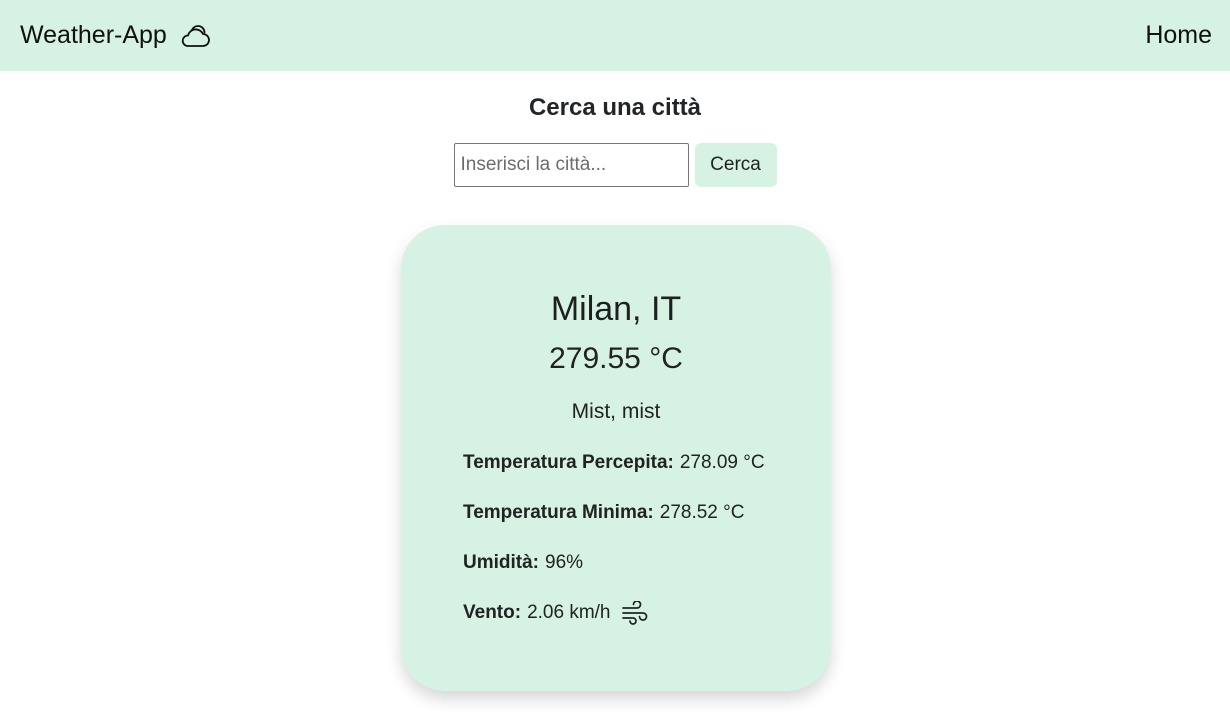 This screenshot has width=1230, height=723. I want to click on brand-link: Weather-App, so click(115, 35).